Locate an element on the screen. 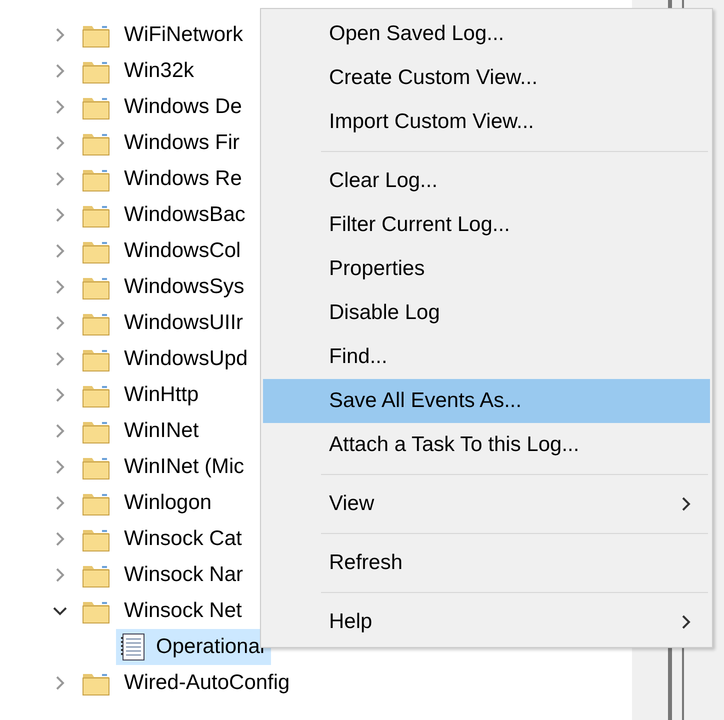 The width and height of the screenshot is (724, 720). menu-item: Refresh is located at coordinates (486, 563).